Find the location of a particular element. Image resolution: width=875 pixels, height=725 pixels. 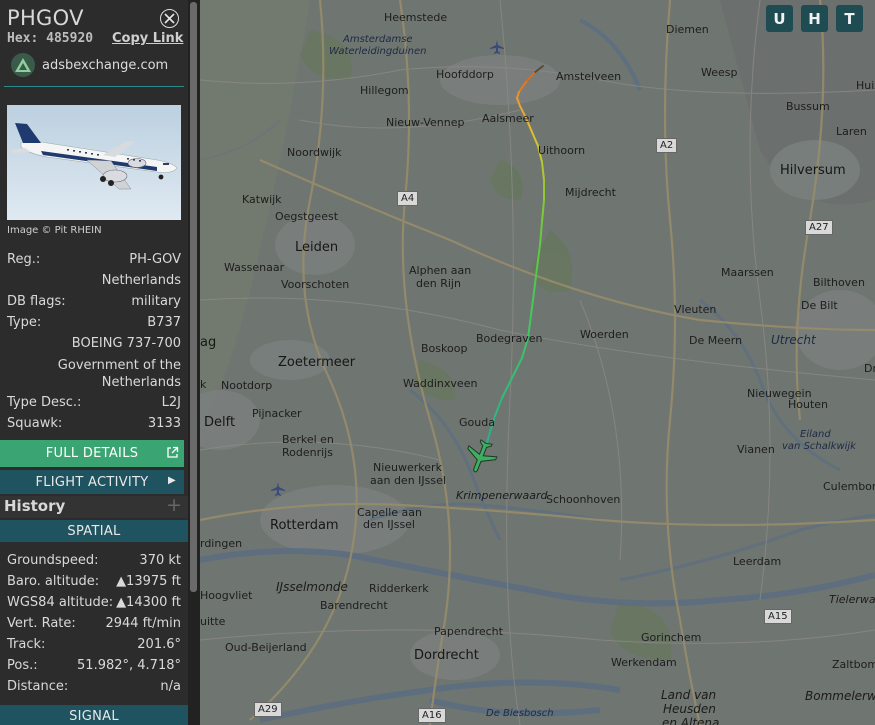

map-label-weesp: Weesp is located at coordinates (719, 72).